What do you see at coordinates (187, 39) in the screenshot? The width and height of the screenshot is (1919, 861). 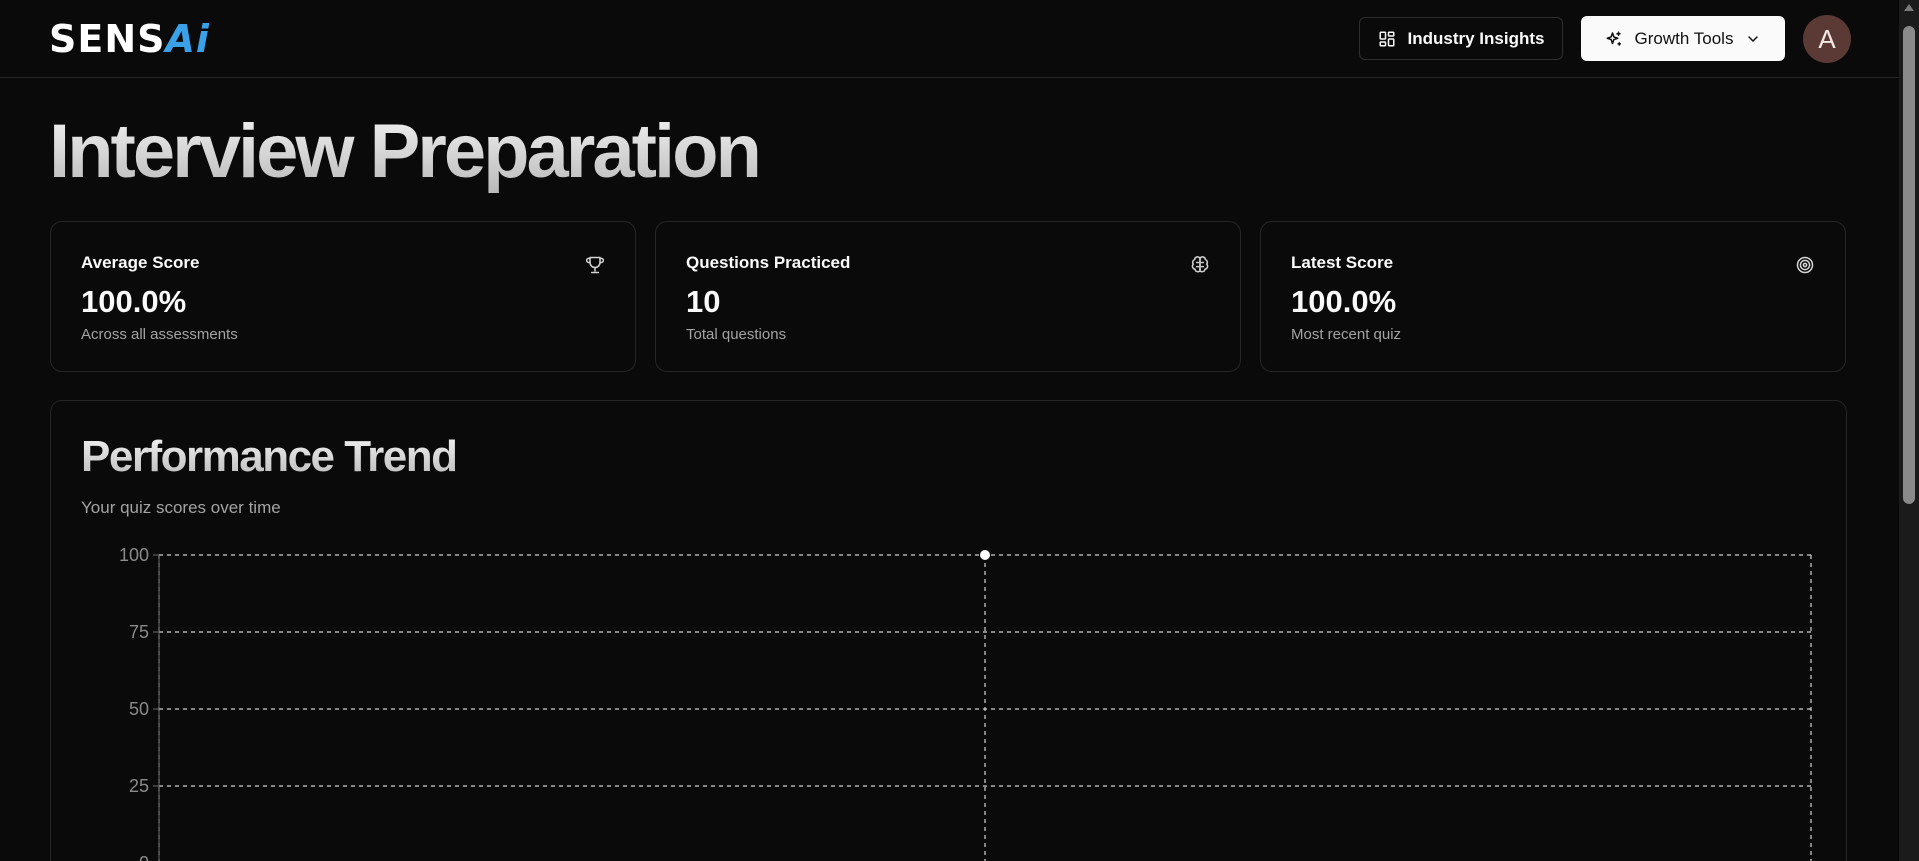 I see `logo-text-accent: Ai` at bounding box center [187, 39].